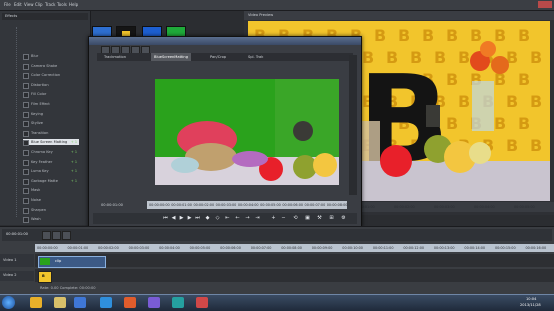  Describe the element at coordinates (207, 218) in the screenshot. I see `keyframe-add-icon: ◆` at that location.